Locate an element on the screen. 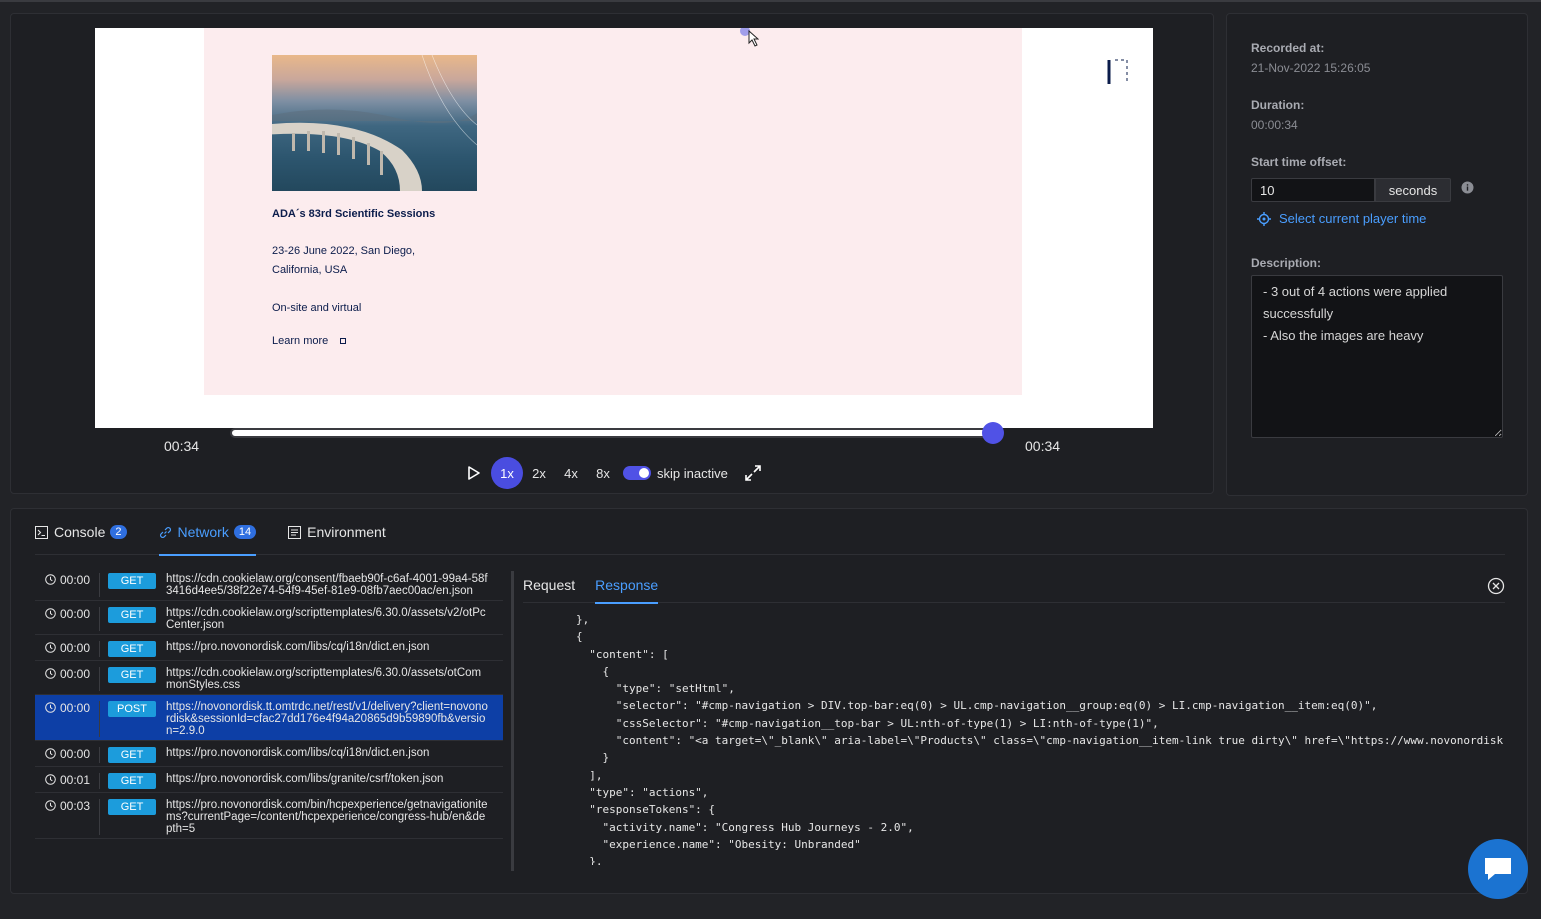 The image size is (1541, 919). devtools-tabs: Console 2 Network 14 Environment is located at coordinates (770, 532).